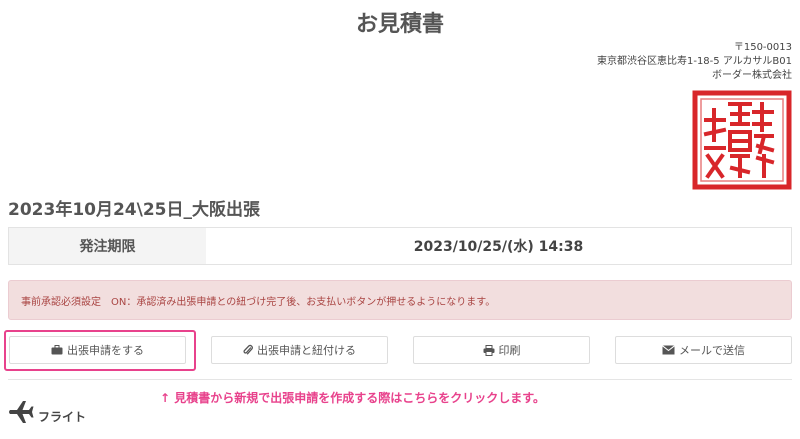 Image resolution: width=800 pixels, height=439 pixels. I want to click on printer-icon, so click(488, 350).